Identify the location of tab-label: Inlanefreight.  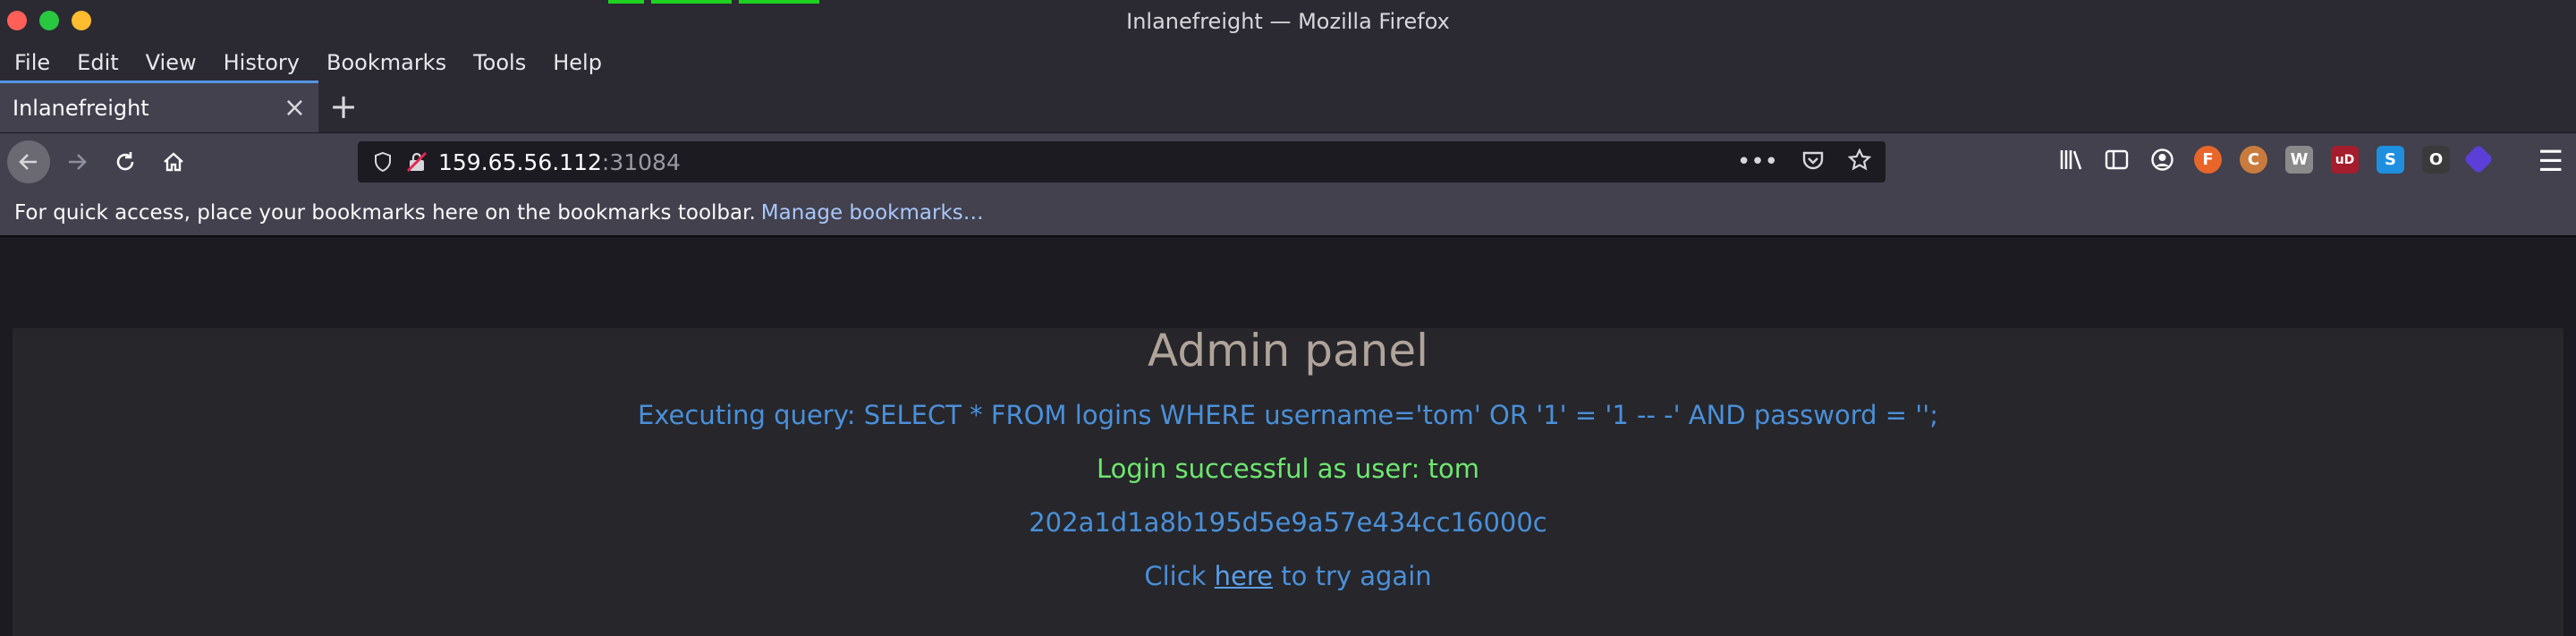
(81, 108).